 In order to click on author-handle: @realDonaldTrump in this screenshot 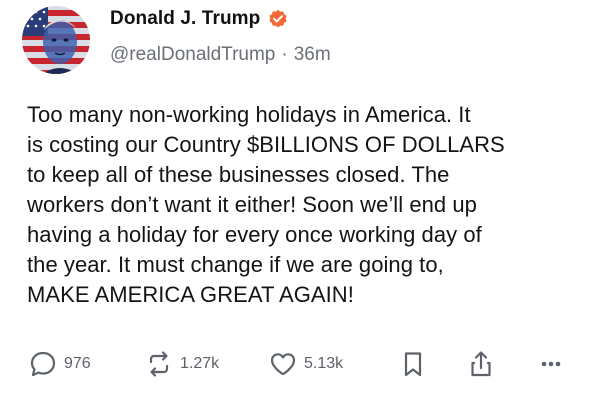, I will do `click(192, 54)`.